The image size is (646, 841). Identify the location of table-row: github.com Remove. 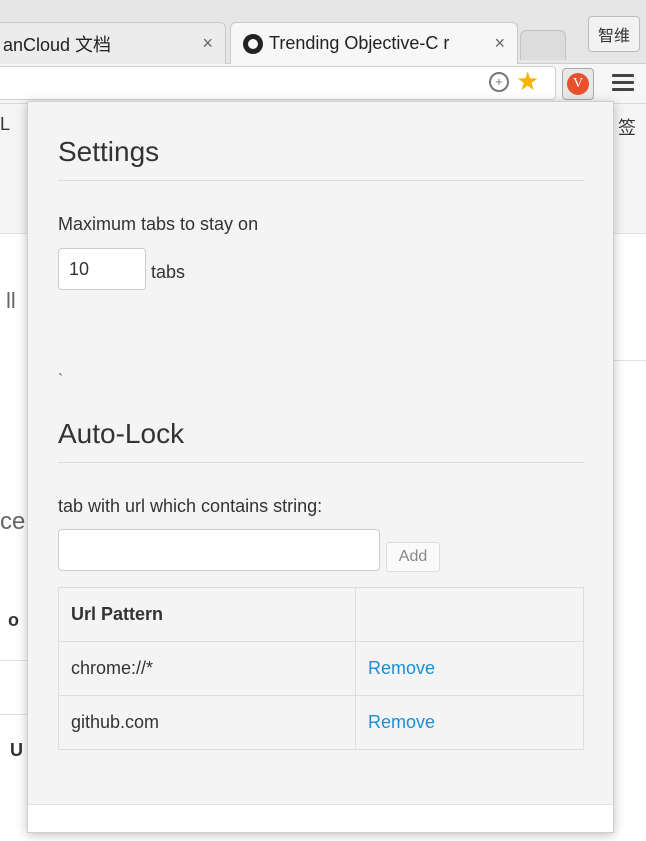
(321, 722).